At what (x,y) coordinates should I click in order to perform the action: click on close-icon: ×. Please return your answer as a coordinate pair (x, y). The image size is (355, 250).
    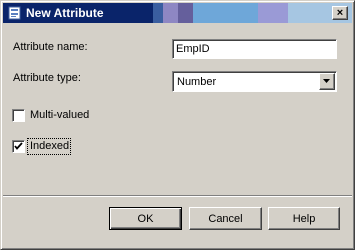
    Looking at the image, I should click on (340, 12).